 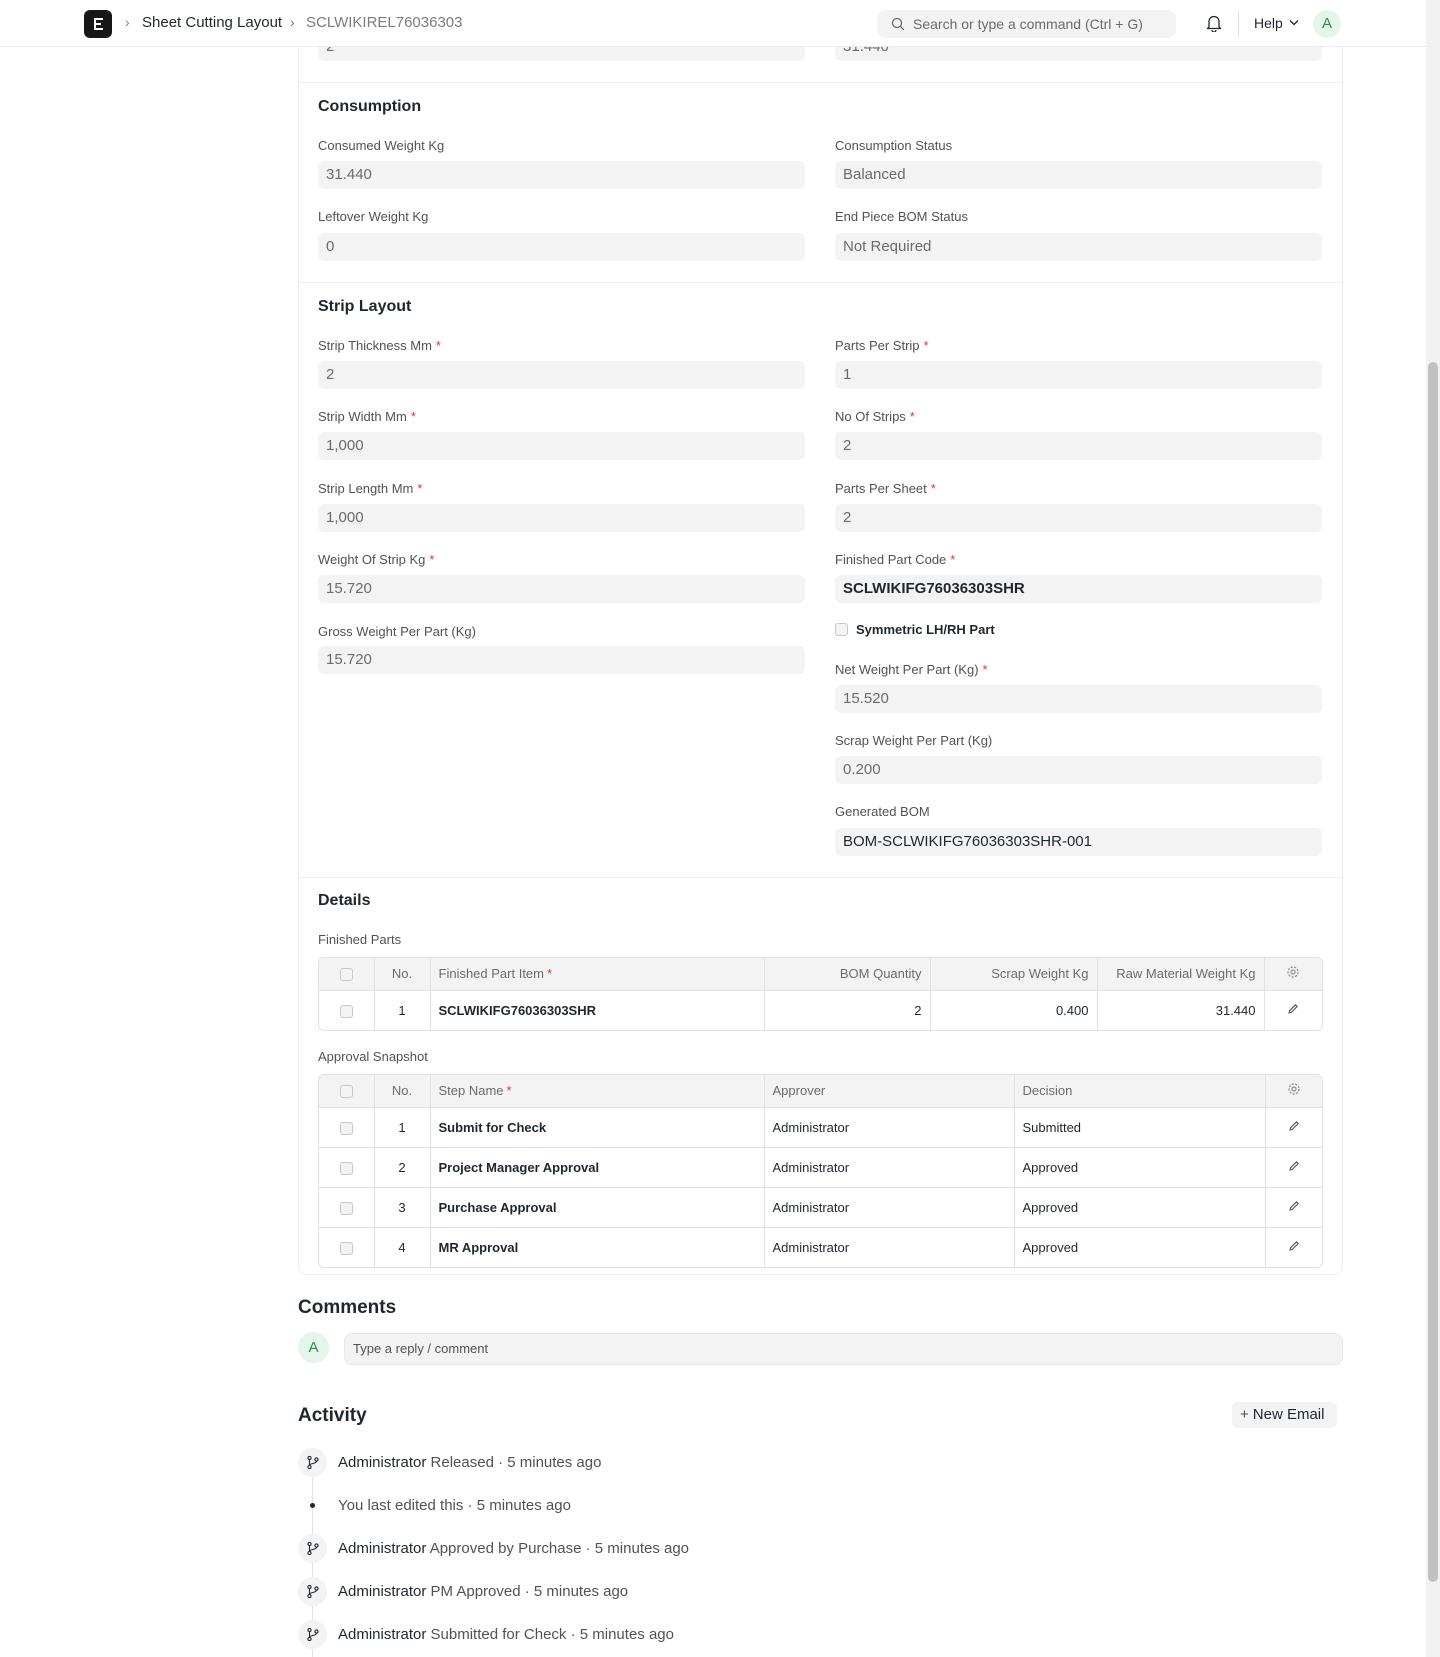 I want to click on bom-quantity-cell: 2, so click(x=847, y=1010).